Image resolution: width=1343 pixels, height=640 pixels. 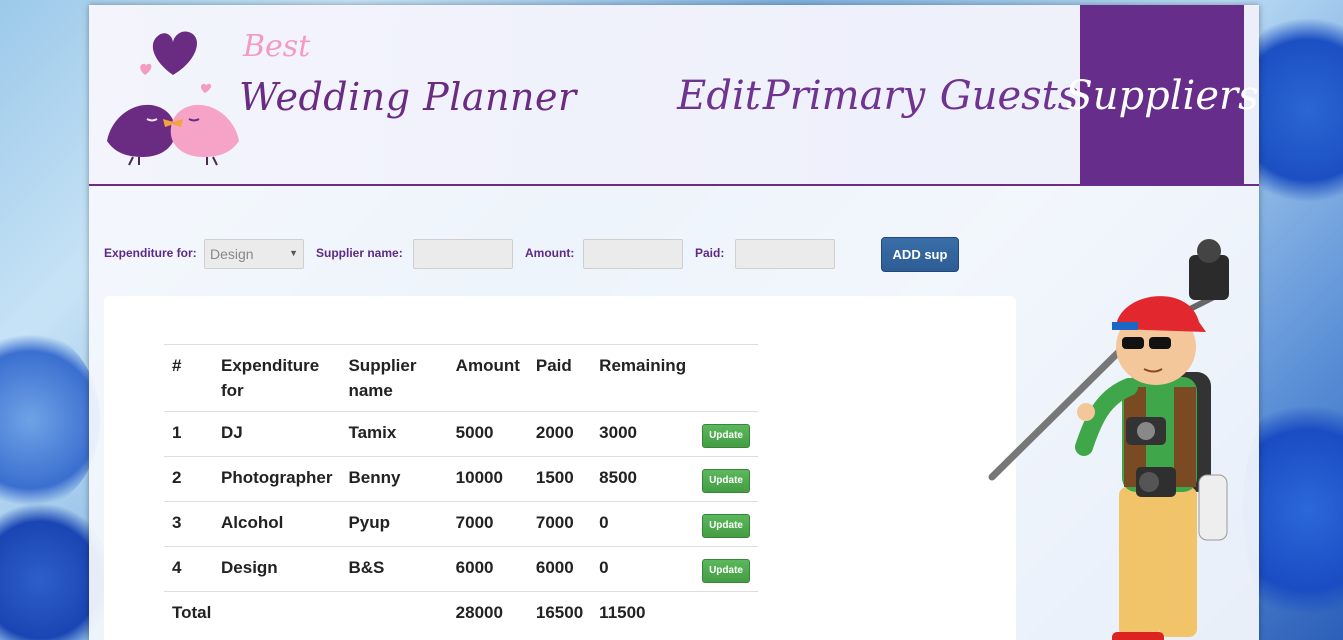 I want to click on column-header-action, so click(x=726, y=378).